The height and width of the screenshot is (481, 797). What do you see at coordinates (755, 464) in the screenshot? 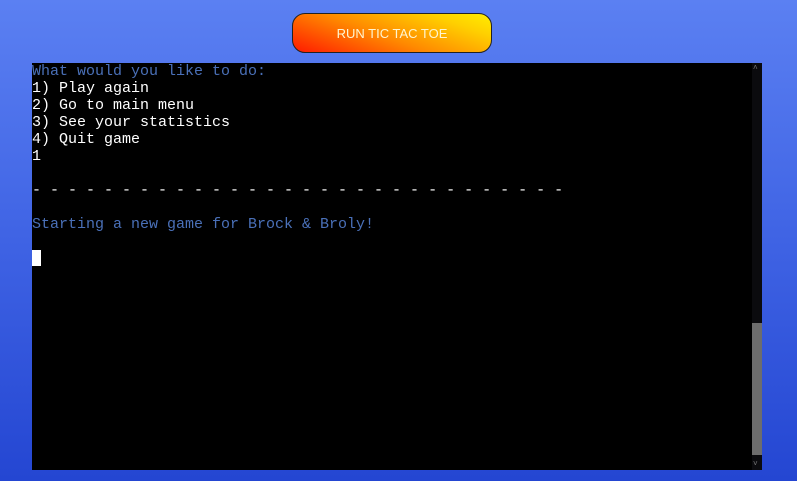
I see `scroll-down-icon: ˅` at bounding box center [755, 464].